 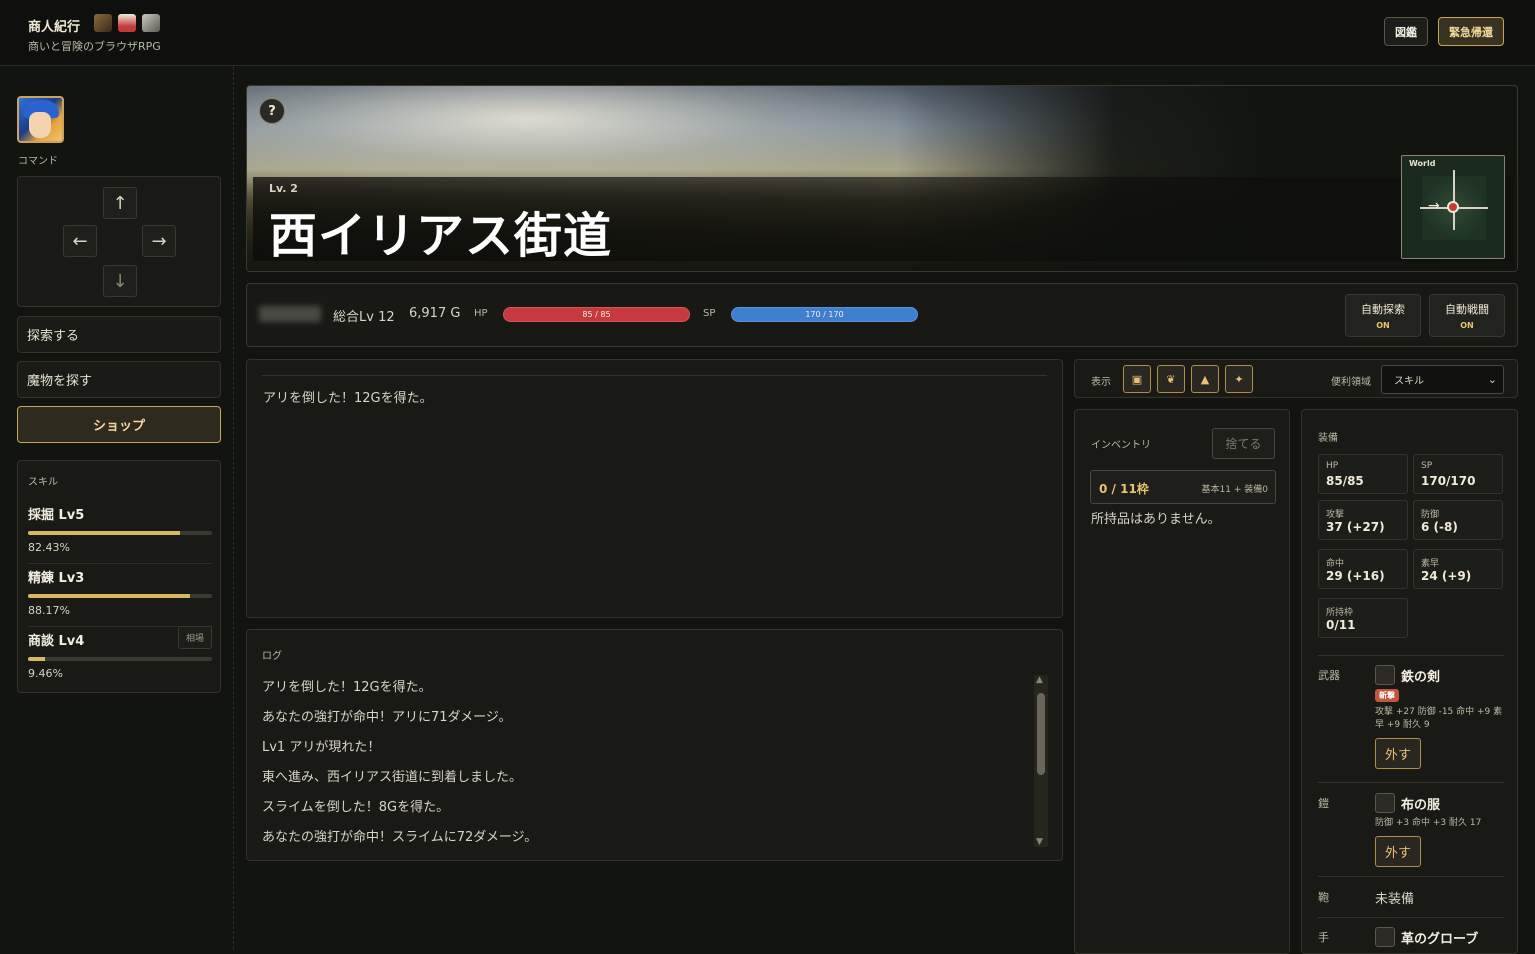 I want to click on stat-label: 防御, so click(x=1430, y=515).